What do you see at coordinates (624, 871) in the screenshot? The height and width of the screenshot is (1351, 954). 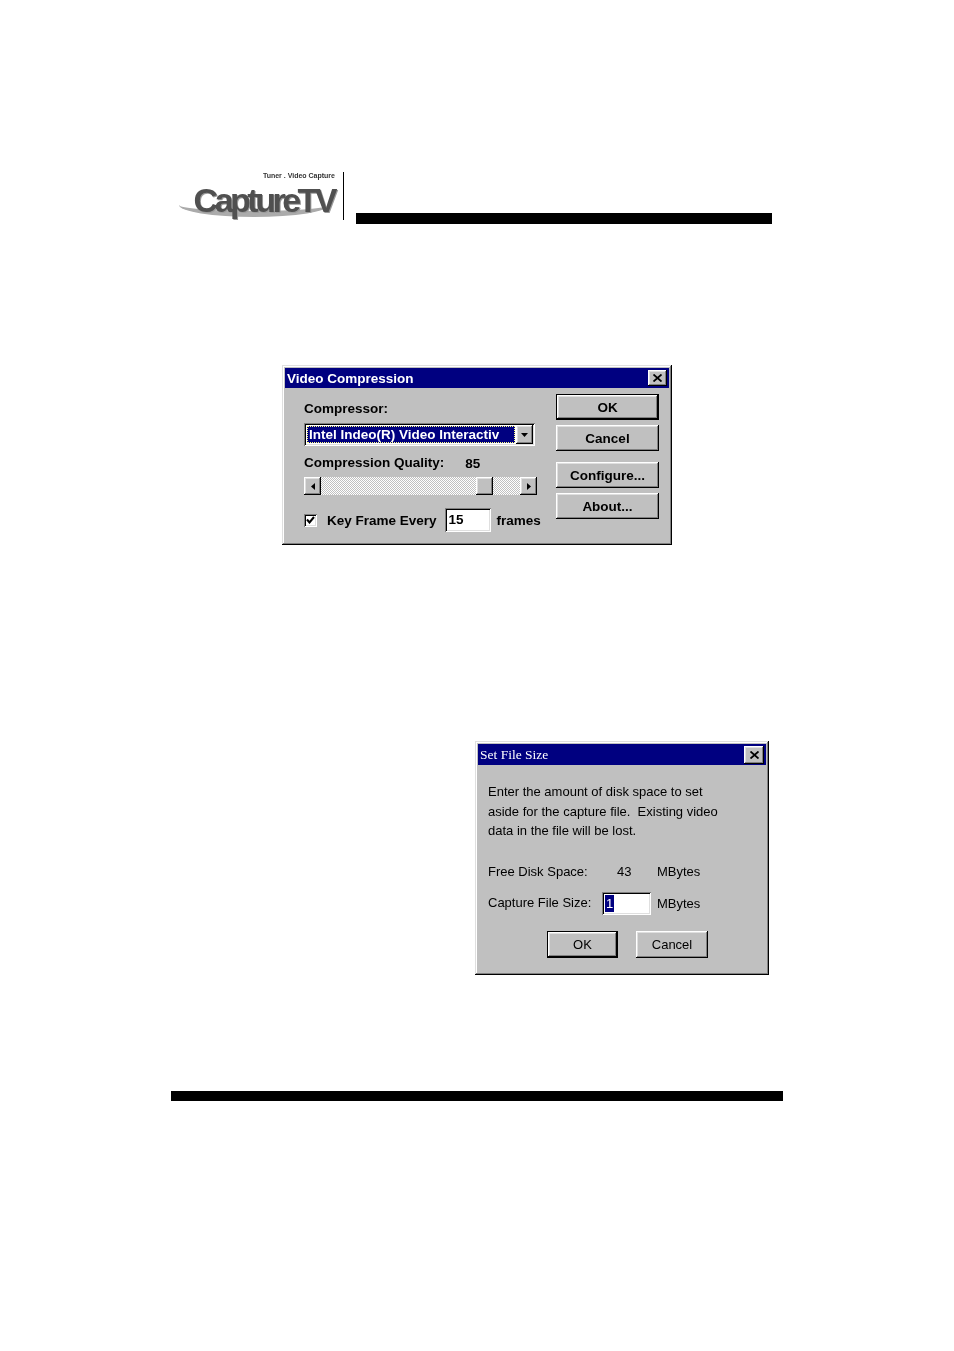 I see `readout-value: 43` at bounding box center [624, 871].